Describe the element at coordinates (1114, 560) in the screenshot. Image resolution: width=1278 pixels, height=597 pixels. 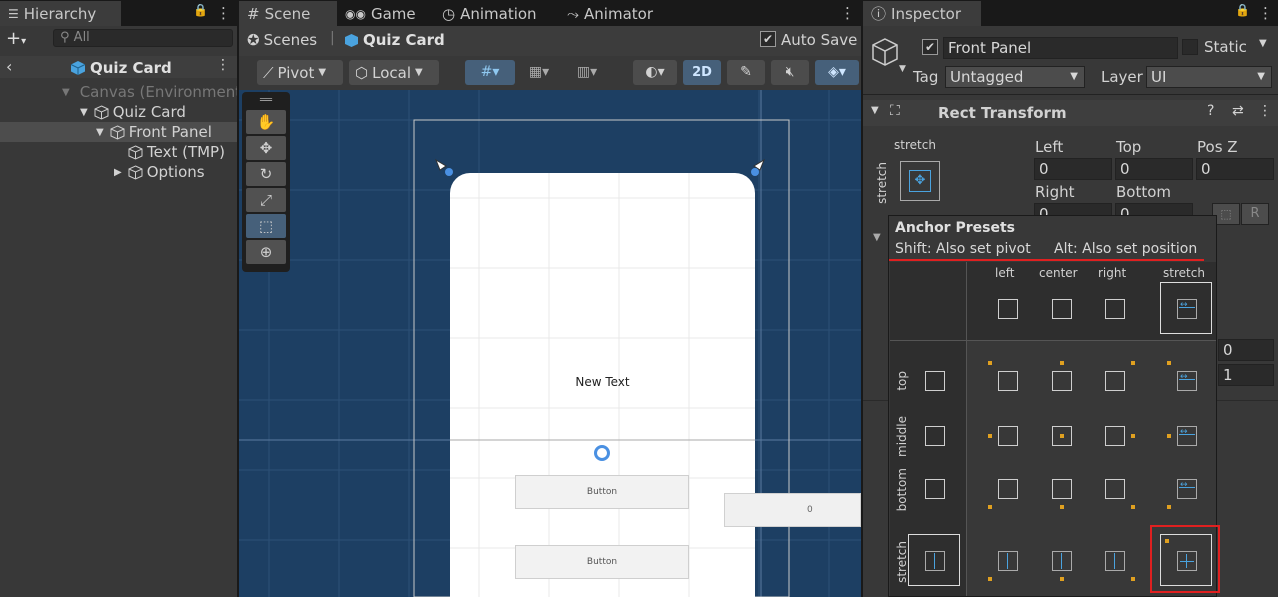
I see `anchor-preset-stretch-right` at that location.